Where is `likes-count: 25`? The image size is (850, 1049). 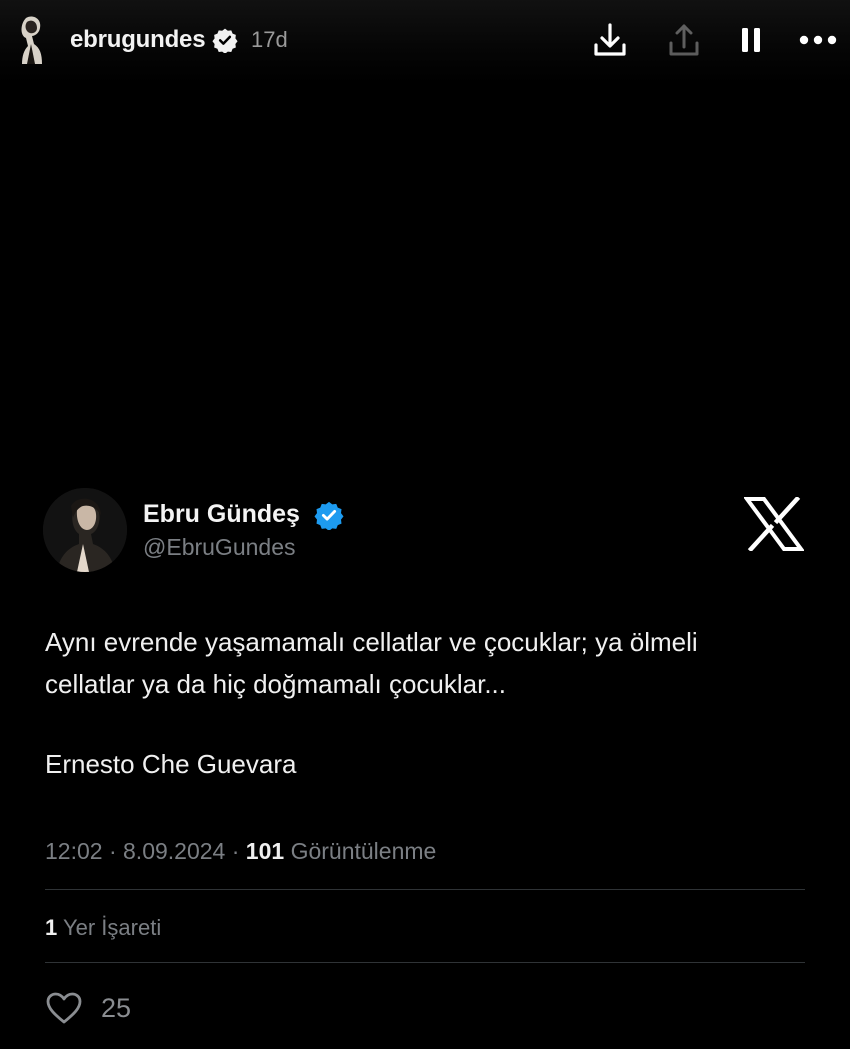 likes-count: 25 is located at coordinates (116, 1007).